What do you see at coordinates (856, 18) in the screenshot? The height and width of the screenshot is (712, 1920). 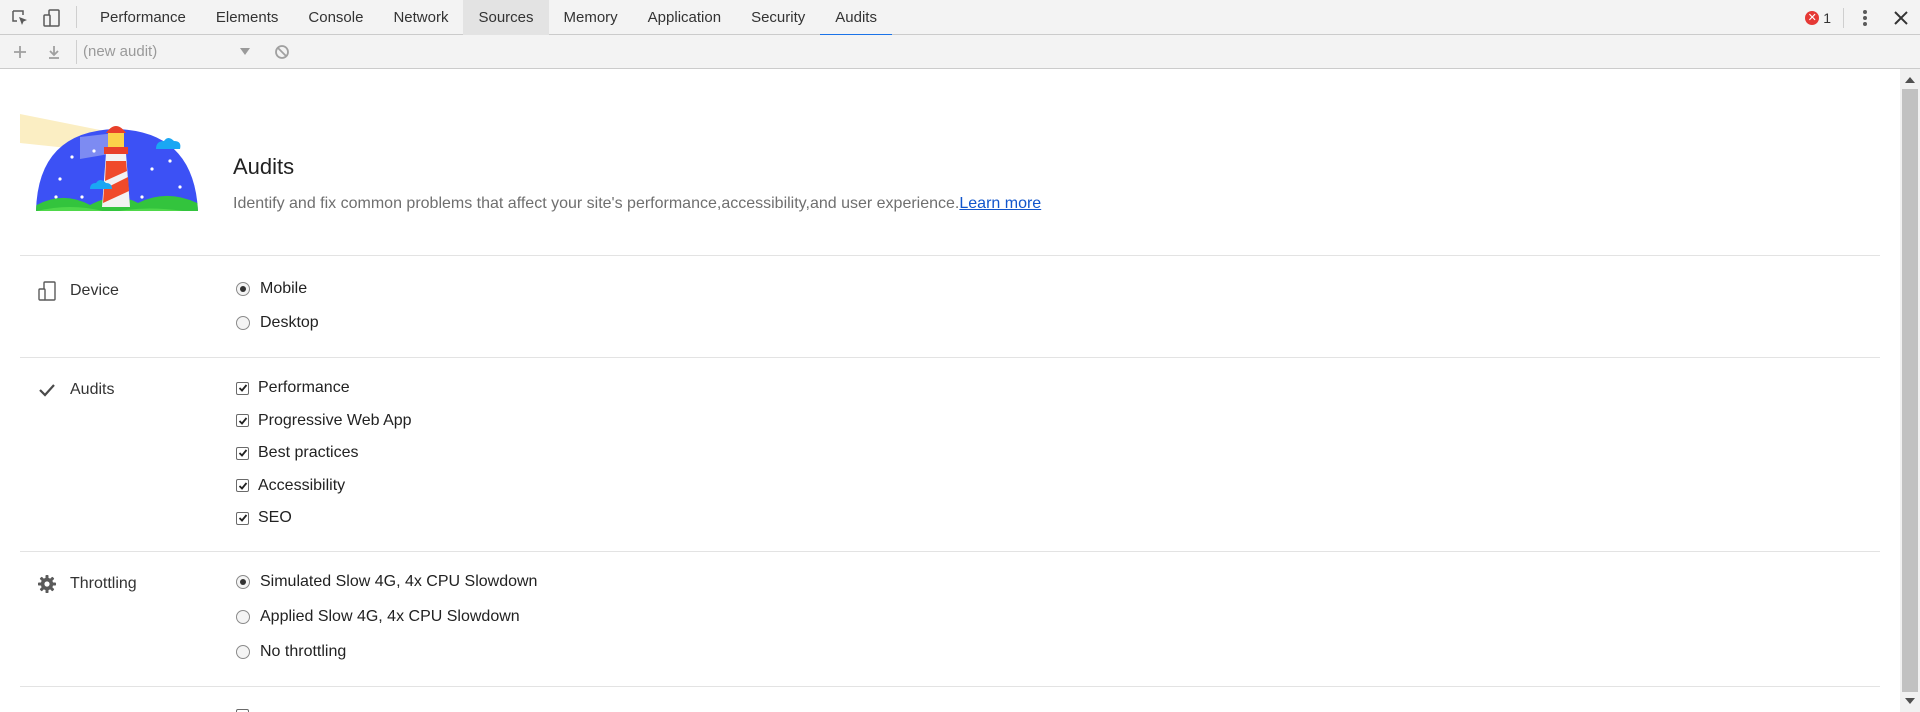 I see `tab-audits: Audits` at bounding box center [856, 18].